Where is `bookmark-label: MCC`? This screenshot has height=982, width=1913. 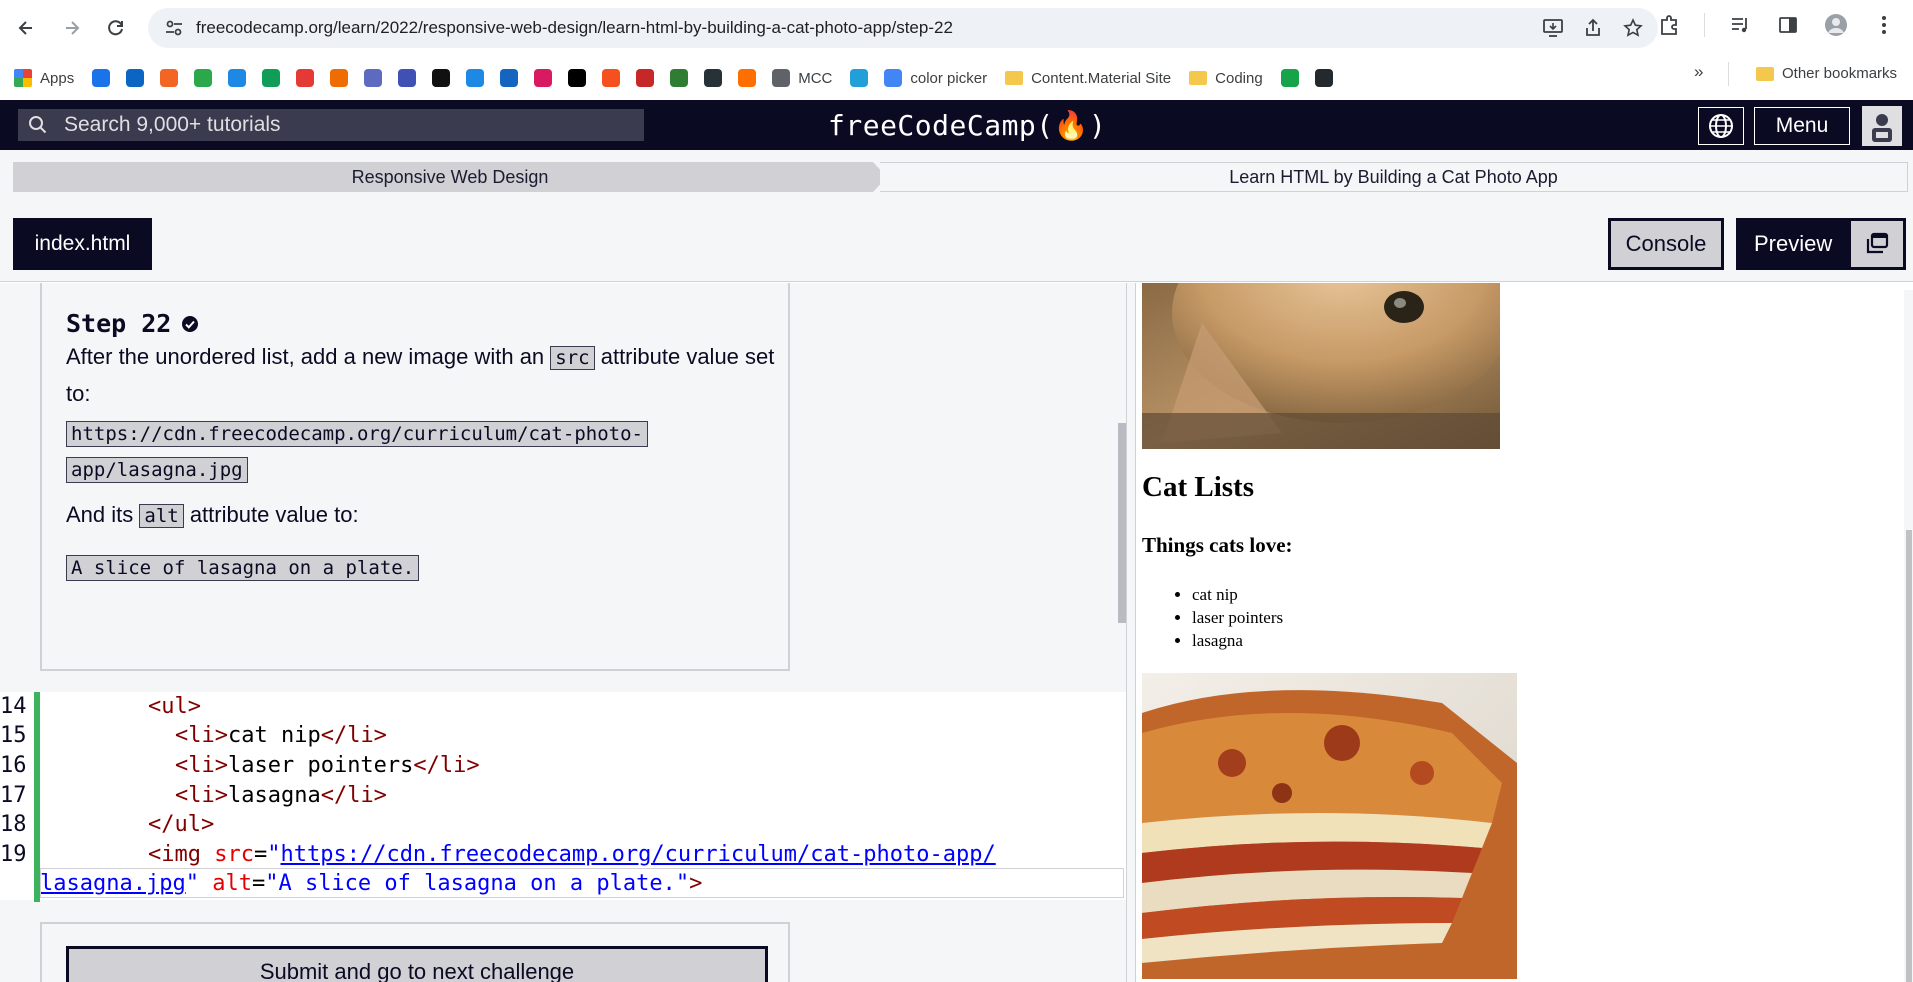
bookmark-label: MCC is located at coordinates (815, 78).